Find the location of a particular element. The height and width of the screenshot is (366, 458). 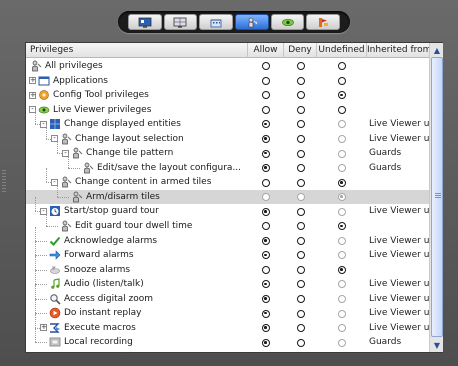

table-row: Acknowledge alarms Live Viewer users is located at coordinates (227, 237).